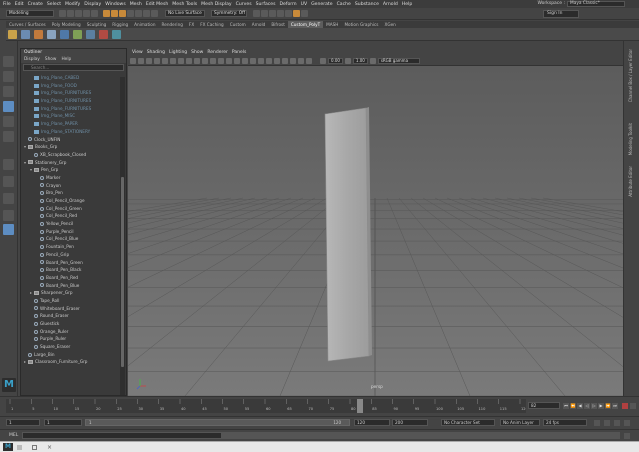  Describe the element at coordinates (309, 60) in the screenshot. I see `xray-joints-icon` at that location.